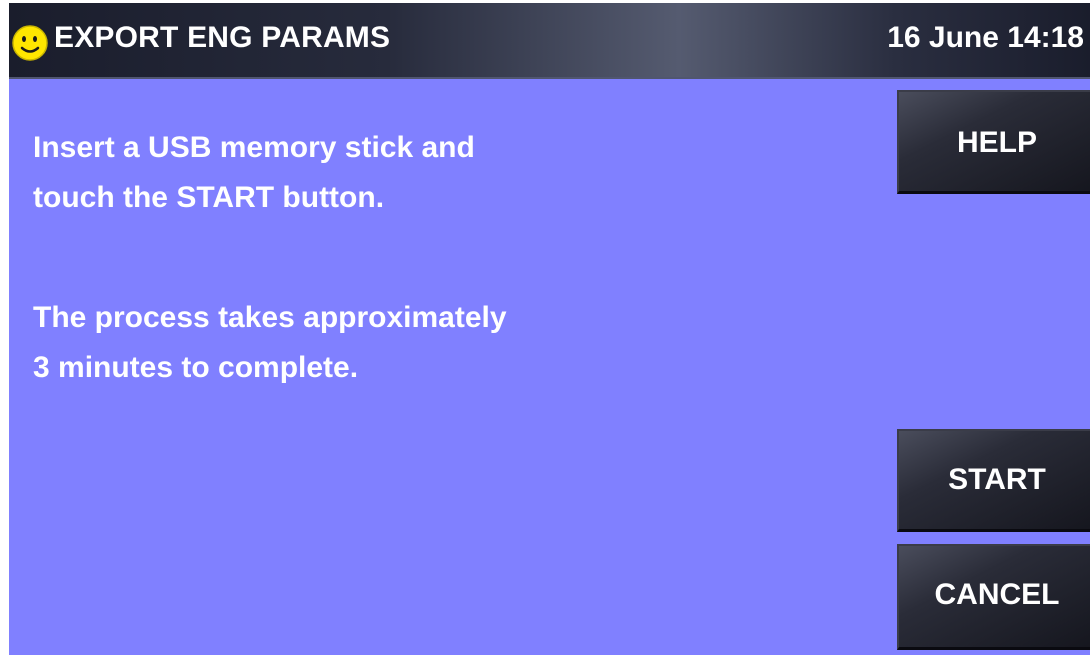  Describe the element at coordinates (549, 41) in the screenshot. I see `title-bar: EXPORT ENG PARAMS 16 June 14:18` at that location.